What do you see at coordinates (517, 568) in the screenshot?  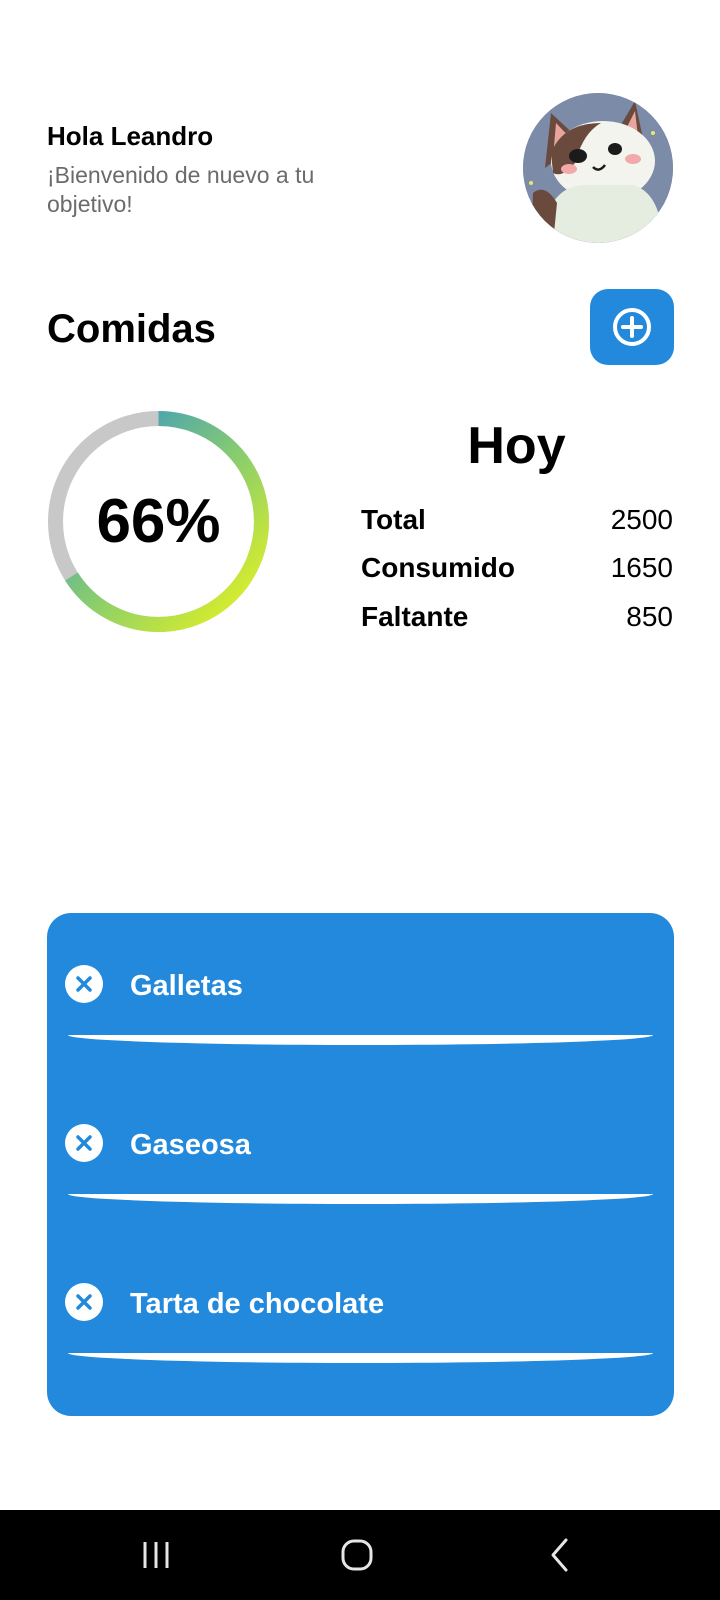 I see `stat-row-consumed: Consumido 1650` at bounding box center [517, 568].